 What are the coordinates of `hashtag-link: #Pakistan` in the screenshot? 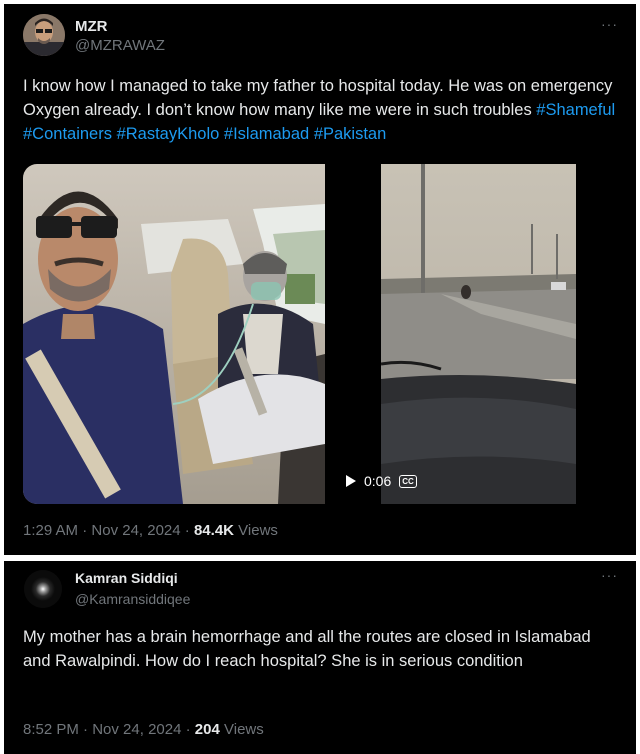 It's located at (350, 134).